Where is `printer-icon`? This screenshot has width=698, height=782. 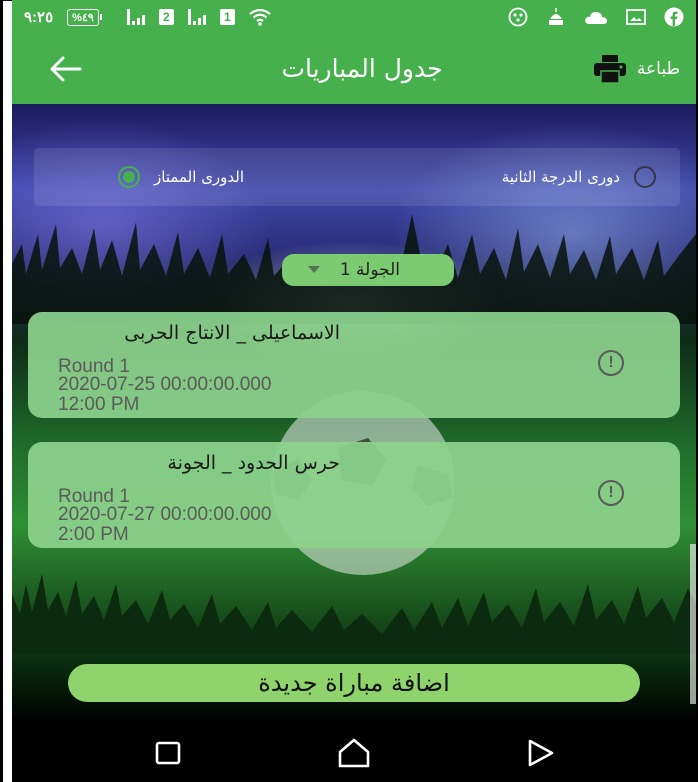
printer-icon is located at coordinates (609, 69).